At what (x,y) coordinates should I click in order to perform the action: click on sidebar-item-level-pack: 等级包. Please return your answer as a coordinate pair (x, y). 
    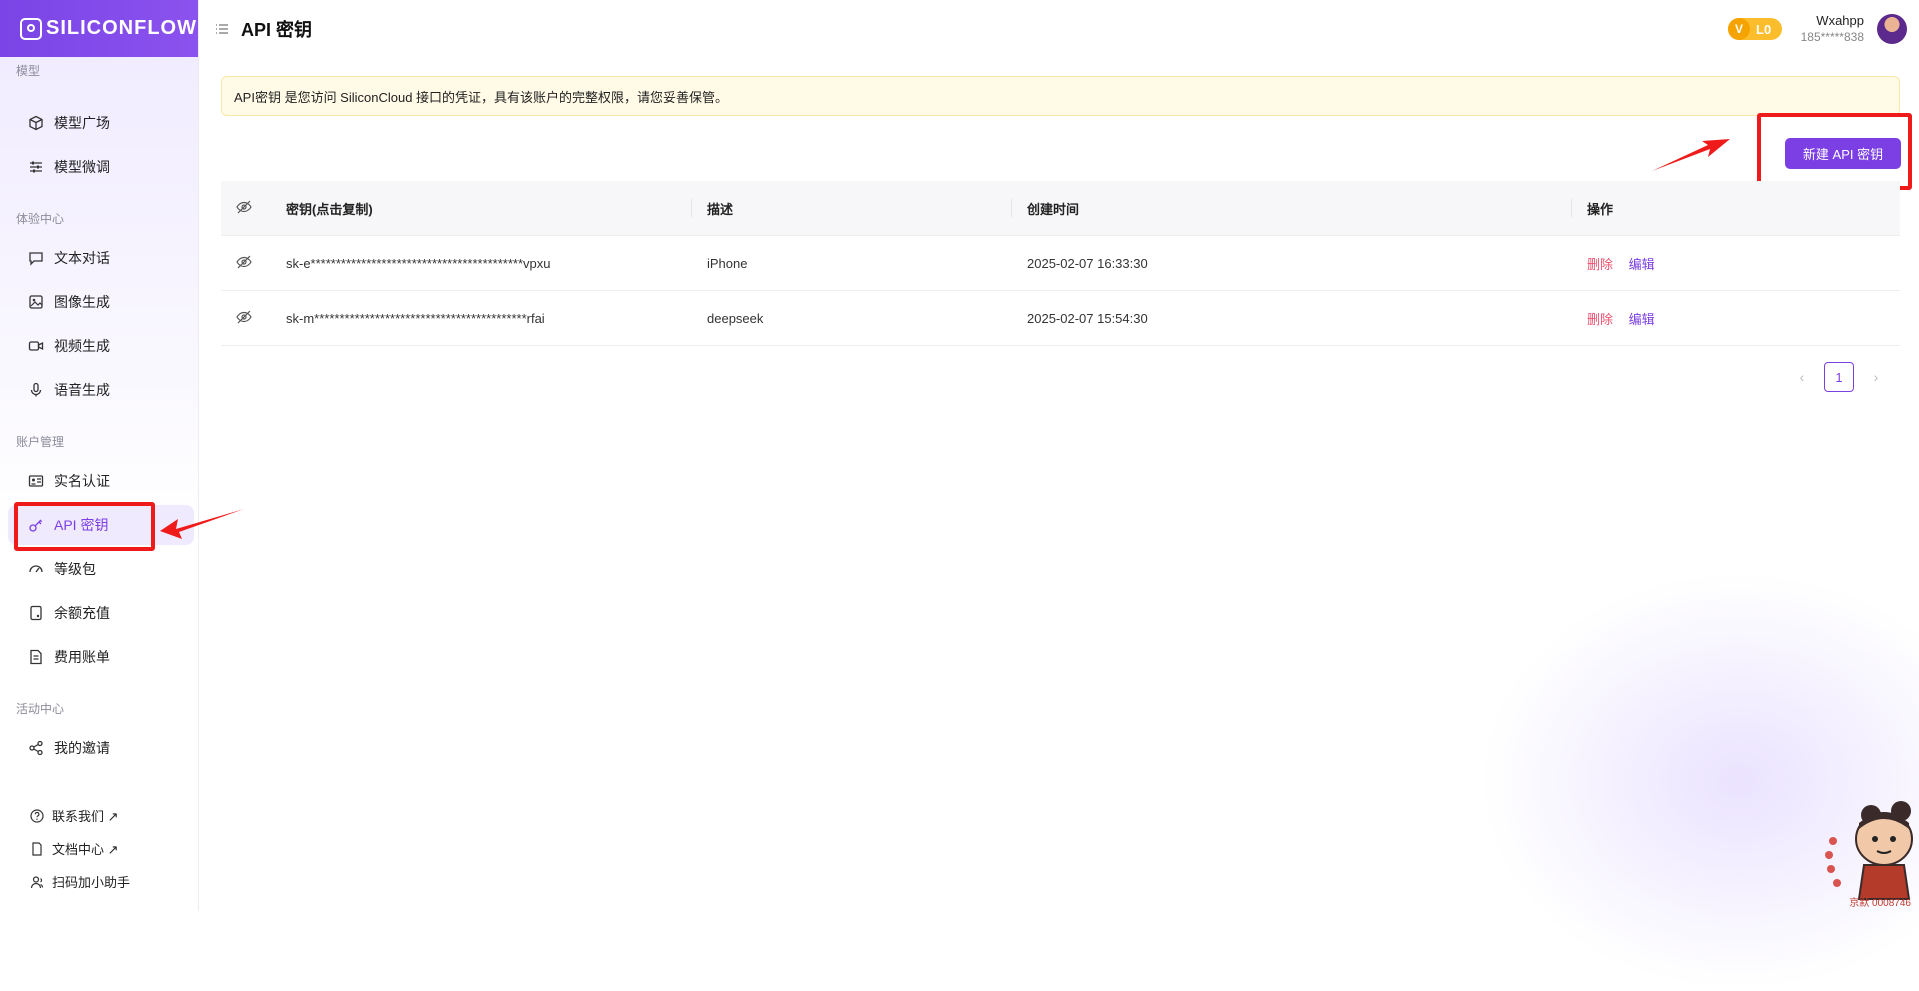
    Looking at the image, I should click on (101, 569).